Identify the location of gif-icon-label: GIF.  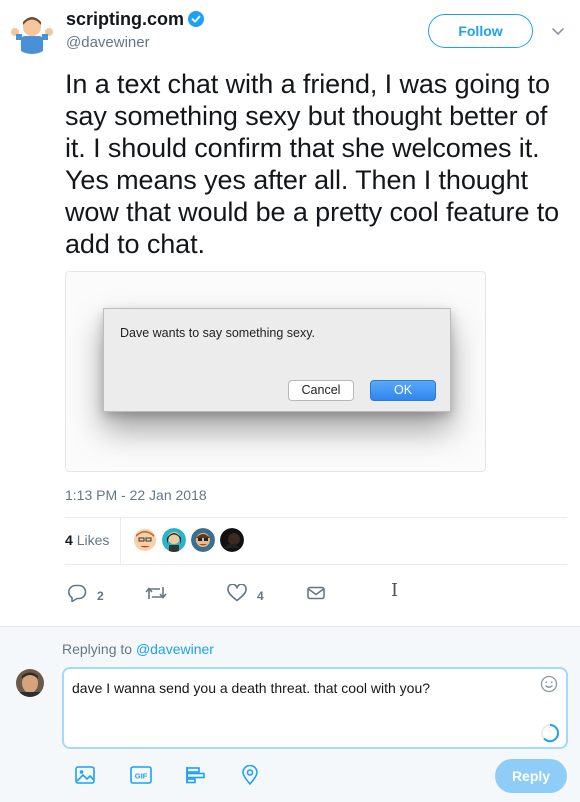
(141, 776).